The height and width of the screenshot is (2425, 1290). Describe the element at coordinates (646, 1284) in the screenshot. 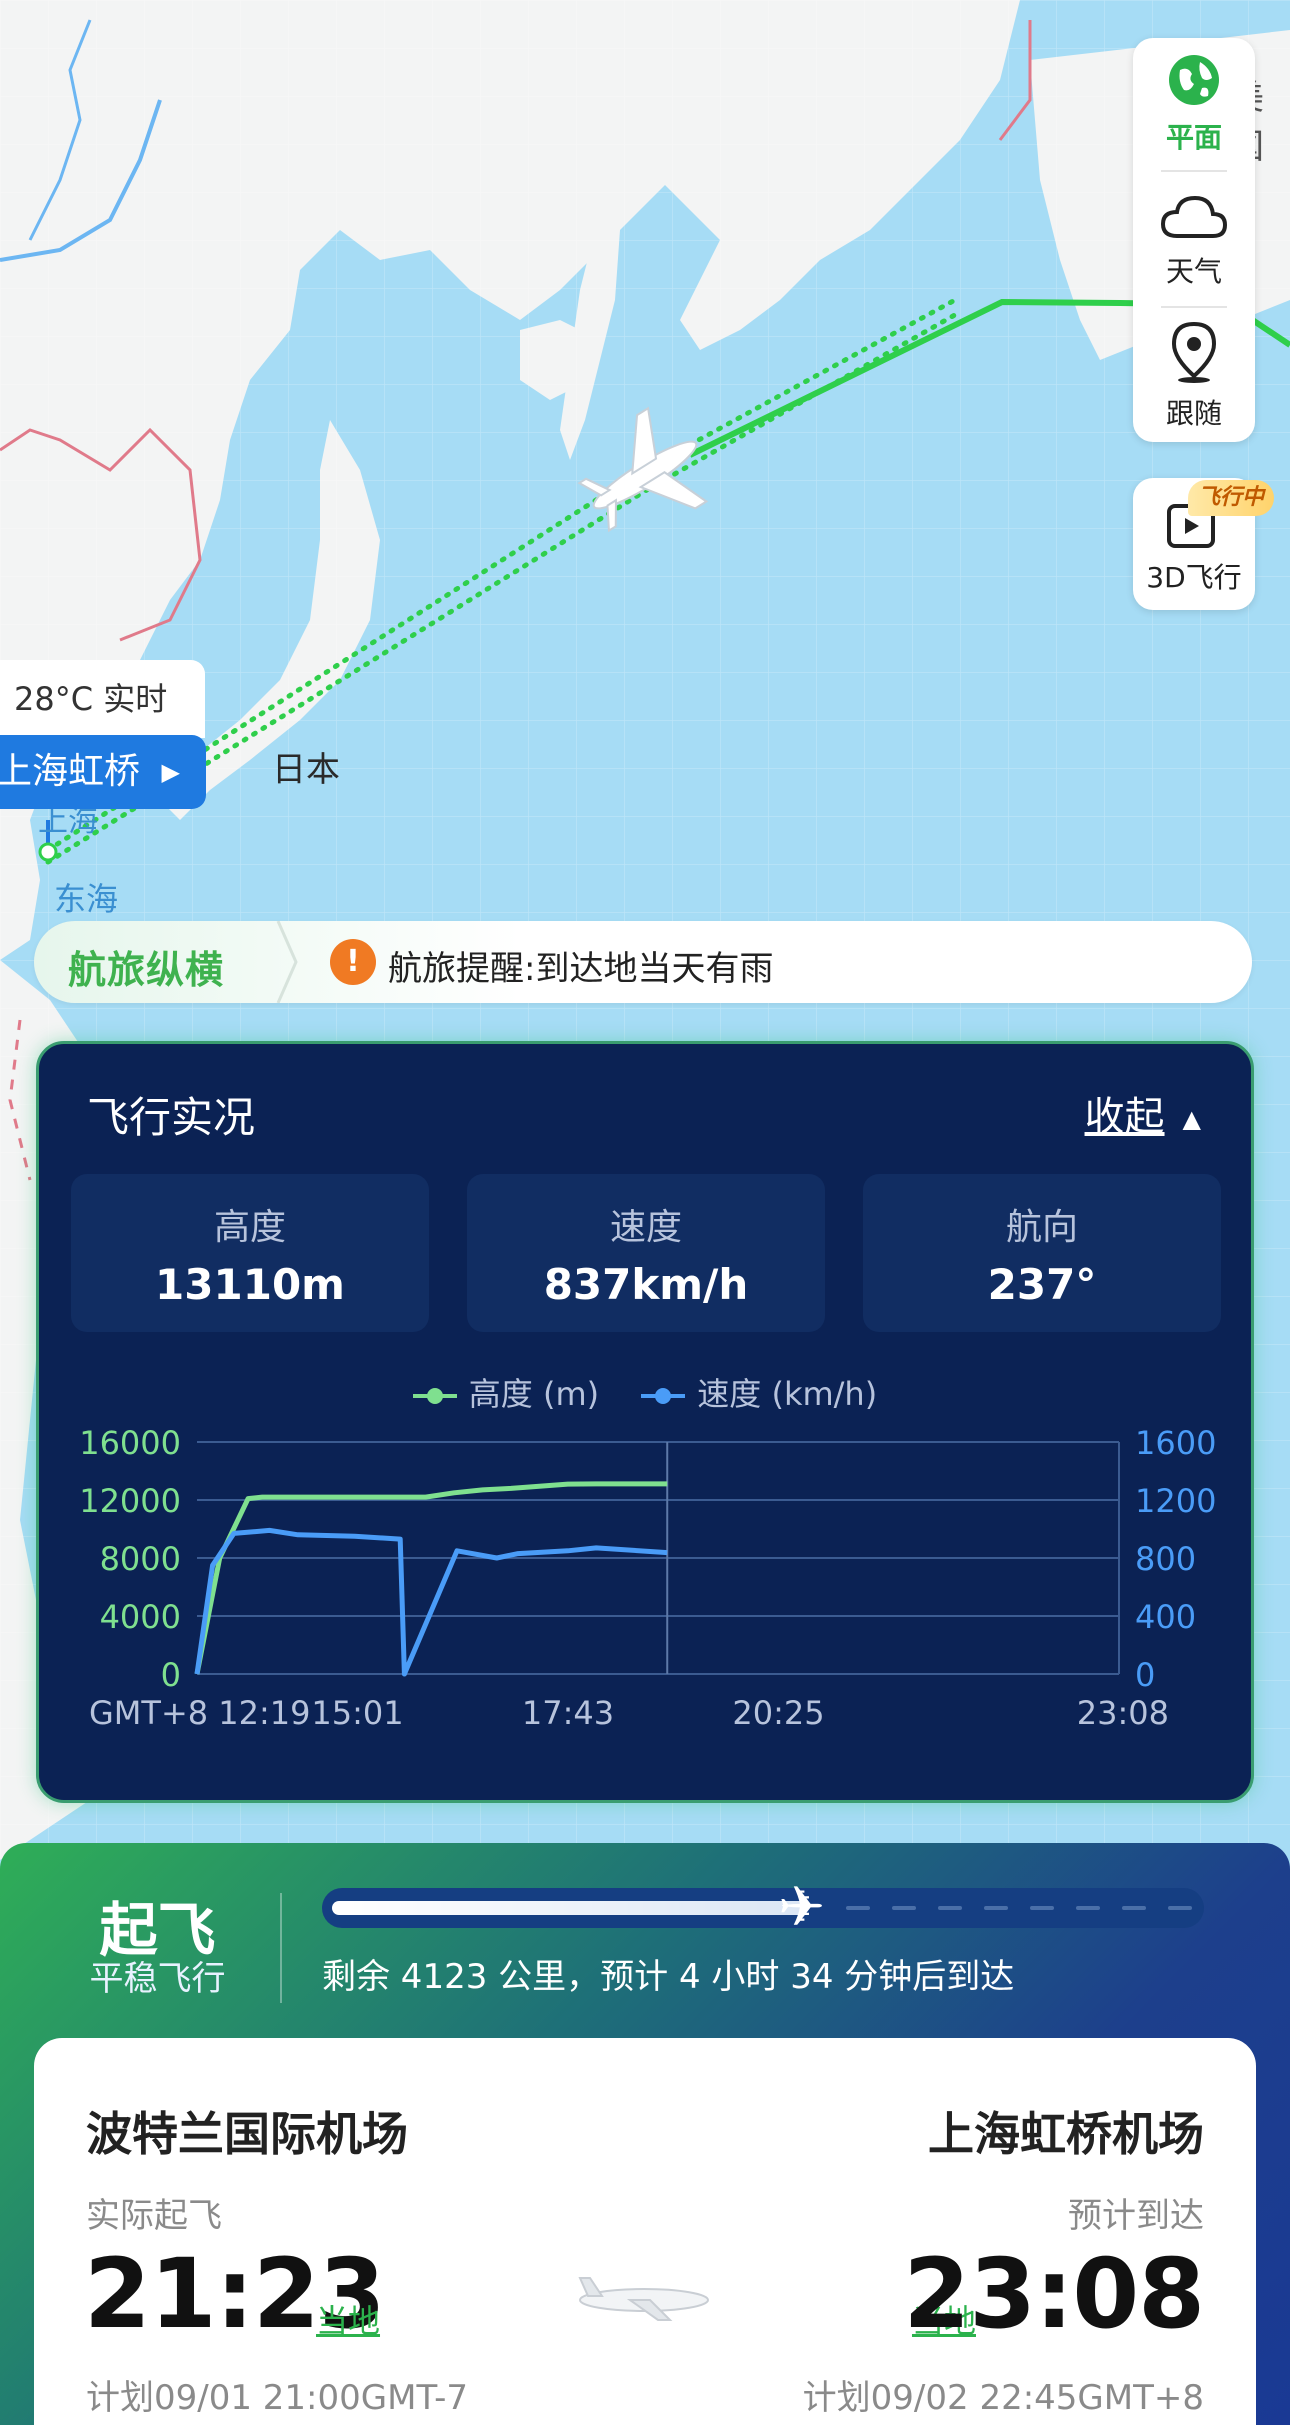

I see `stat-value: 837km/h` at that location.